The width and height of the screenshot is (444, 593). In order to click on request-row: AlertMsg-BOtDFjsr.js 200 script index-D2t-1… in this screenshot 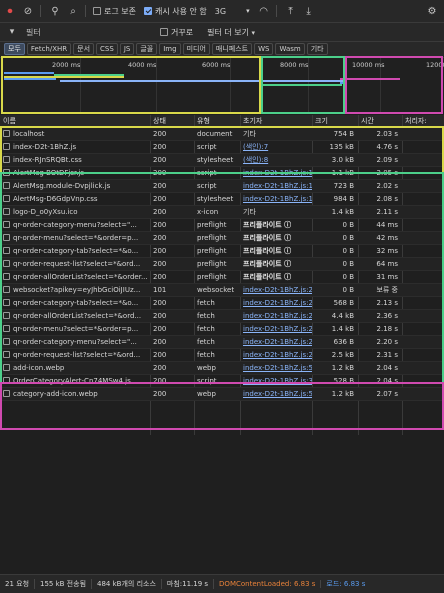, I will do `click(222, 173)`.